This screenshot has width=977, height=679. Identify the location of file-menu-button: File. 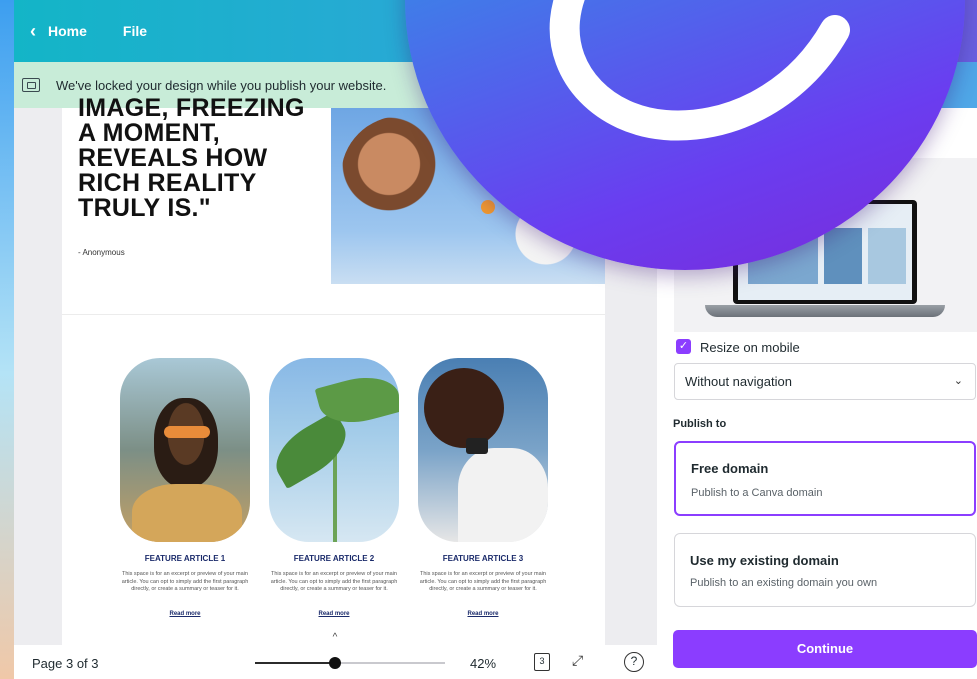
(135, 31).